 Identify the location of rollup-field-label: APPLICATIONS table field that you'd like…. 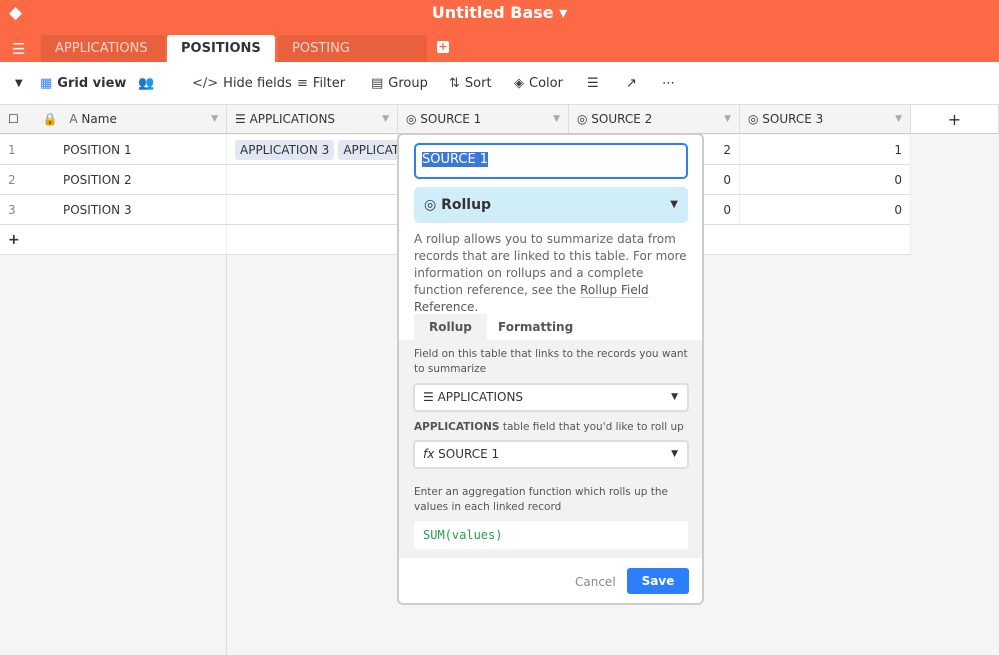
(551, 427).